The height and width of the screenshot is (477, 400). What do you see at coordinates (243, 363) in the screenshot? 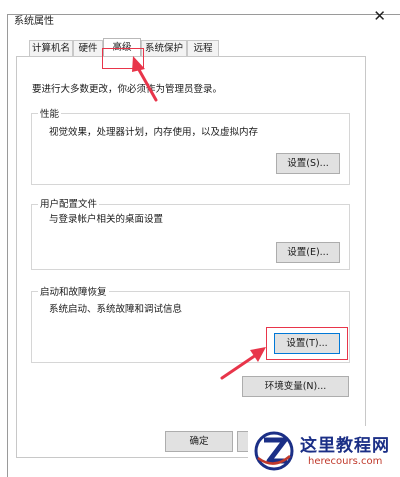
I see `arrow-to-startup-settings` at bounding box center [243, 363].